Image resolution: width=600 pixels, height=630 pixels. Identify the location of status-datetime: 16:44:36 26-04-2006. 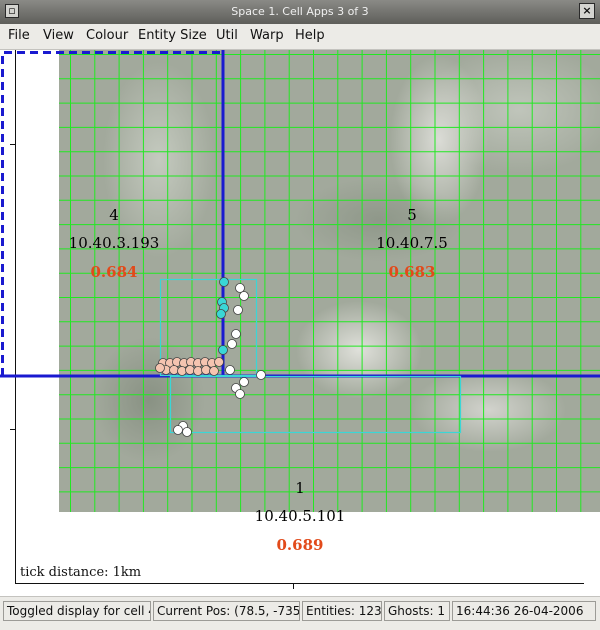
(524, 611).